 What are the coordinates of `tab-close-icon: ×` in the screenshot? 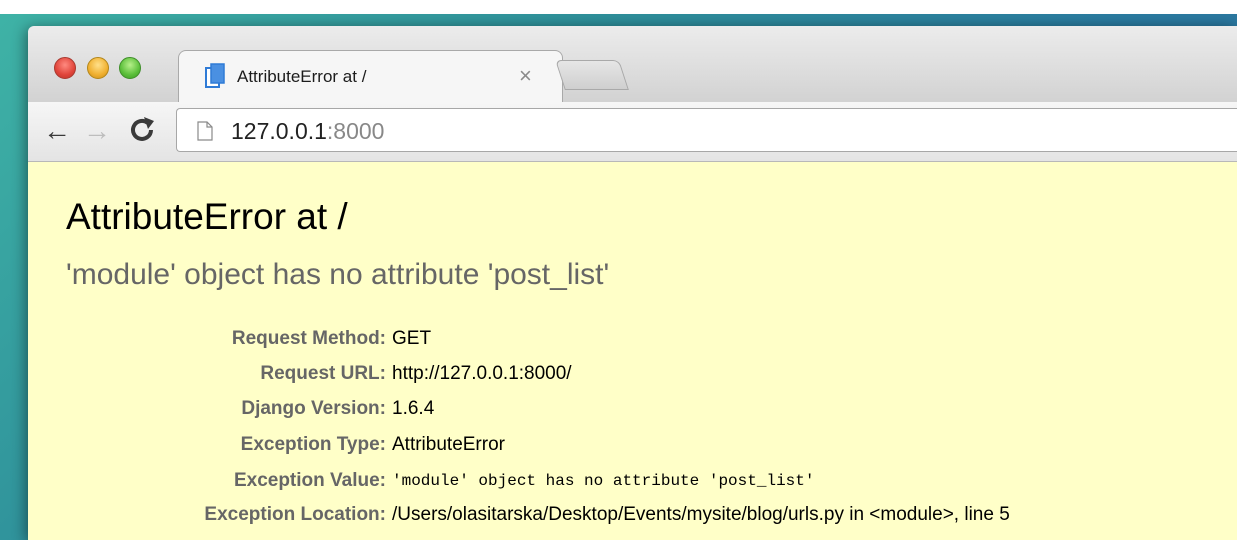 It's located at (525, 76).